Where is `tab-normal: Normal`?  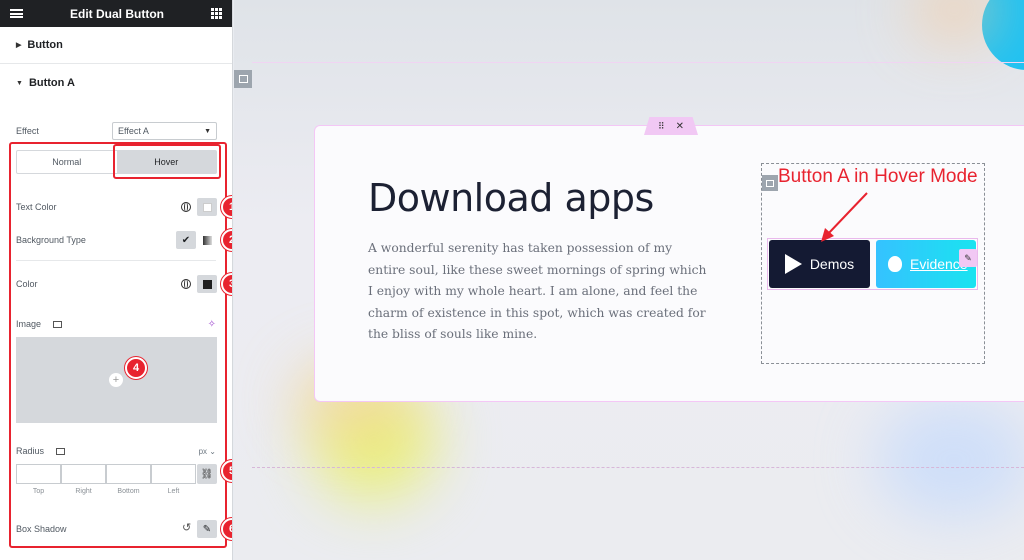
tab-normal: Normal is located at coordinates (67, 162).